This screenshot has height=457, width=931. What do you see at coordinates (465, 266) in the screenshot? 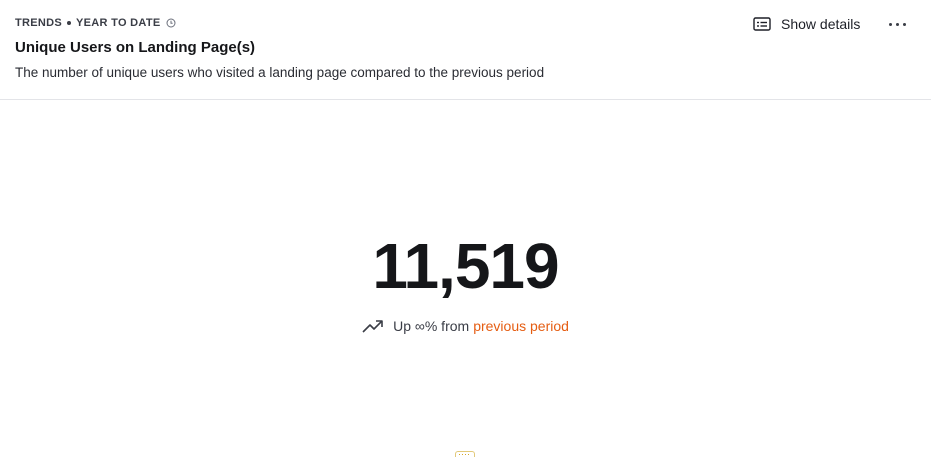
I see `metric-value: 11,519` at bounding box center [465, 266].